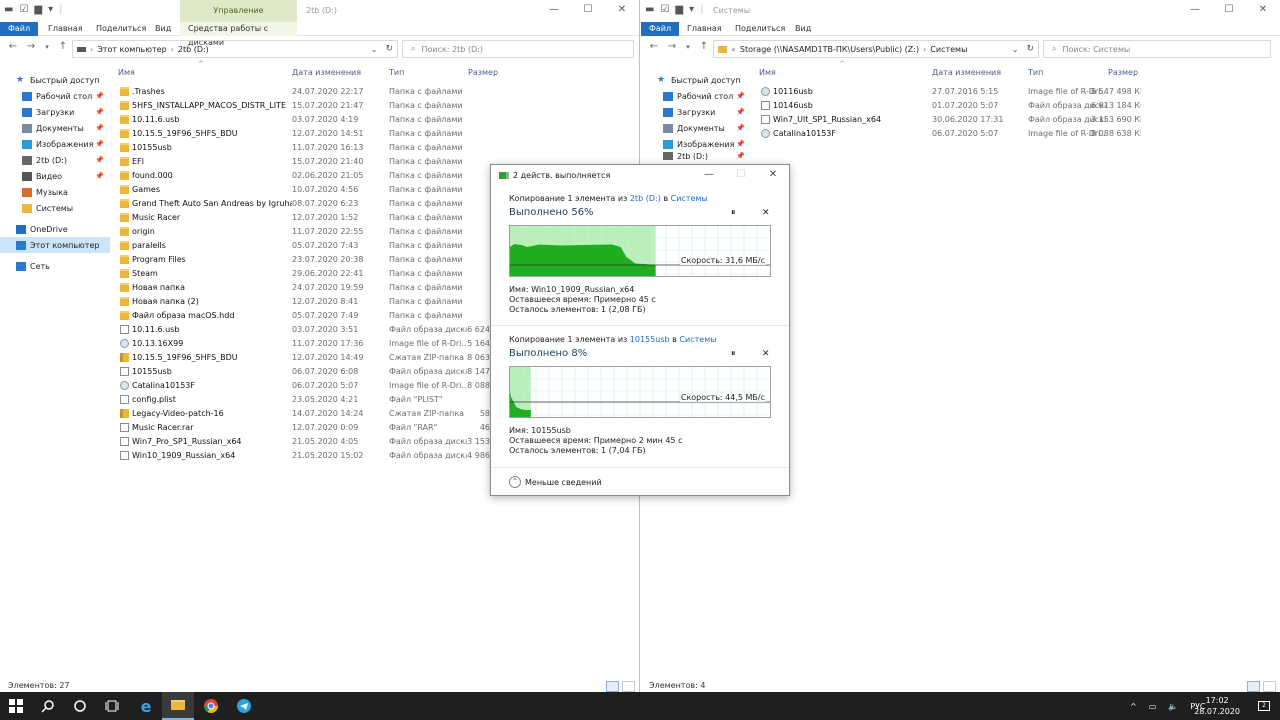 Image resolution: width=1280 pixels, height=720 pixels. I want to click on search-box: ⌕ Поиск: Системы, so click(1157, 49).